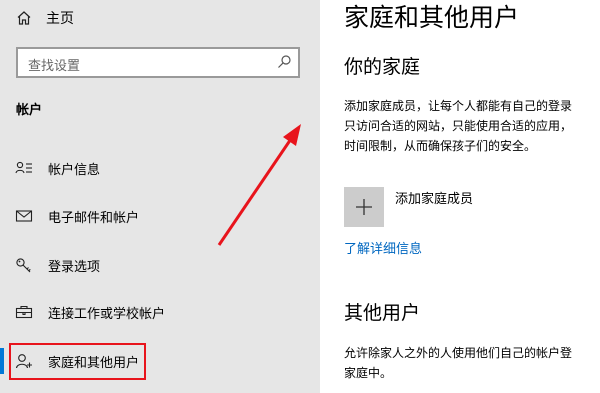  Describe the element at coordinates (284, 62) in the screenshot. I see `search-icon` at that location.